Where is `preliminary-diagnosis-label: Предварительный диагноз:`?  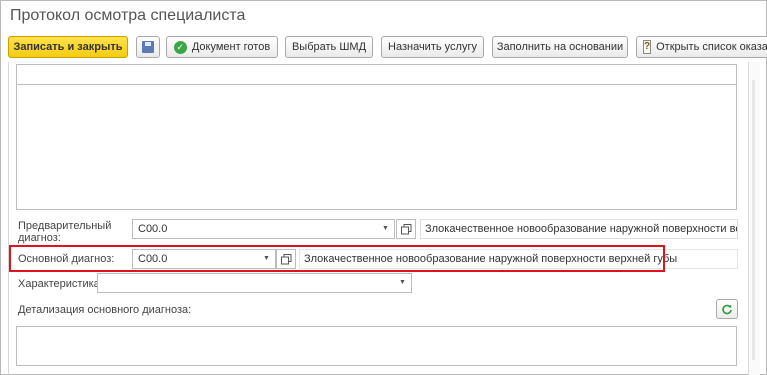 preliminary-diagnosis-label: Предварительный диагноз: is located at coordinates (65, 232).